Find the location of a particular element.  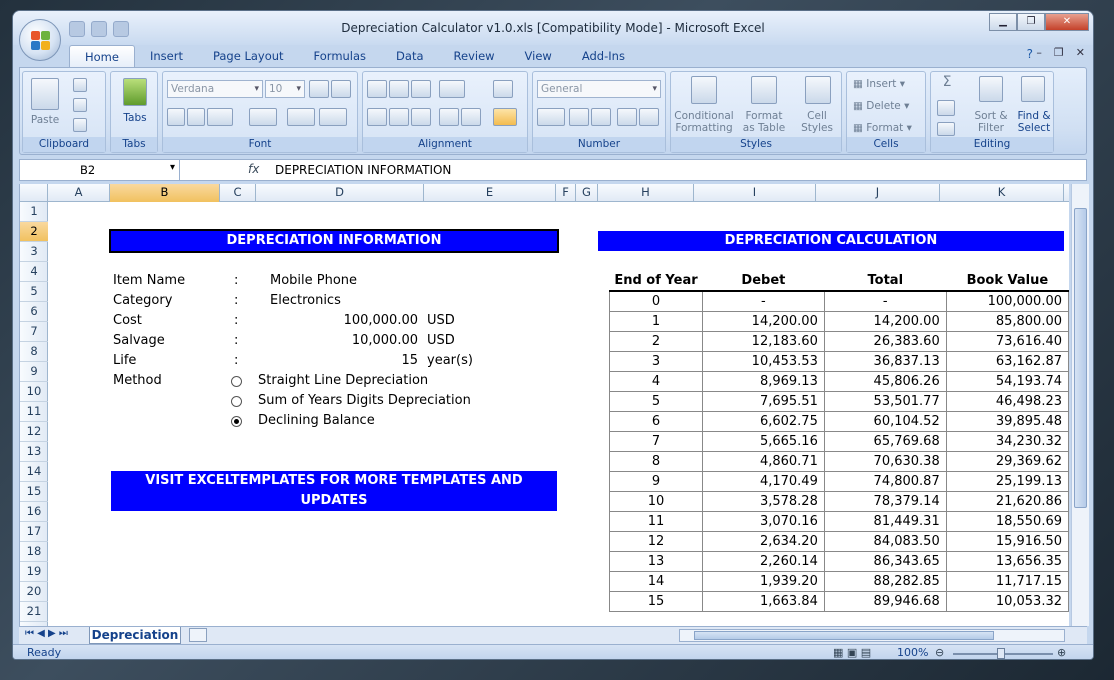

field-value: Mobile Phone is located at coordinates (313, 281).